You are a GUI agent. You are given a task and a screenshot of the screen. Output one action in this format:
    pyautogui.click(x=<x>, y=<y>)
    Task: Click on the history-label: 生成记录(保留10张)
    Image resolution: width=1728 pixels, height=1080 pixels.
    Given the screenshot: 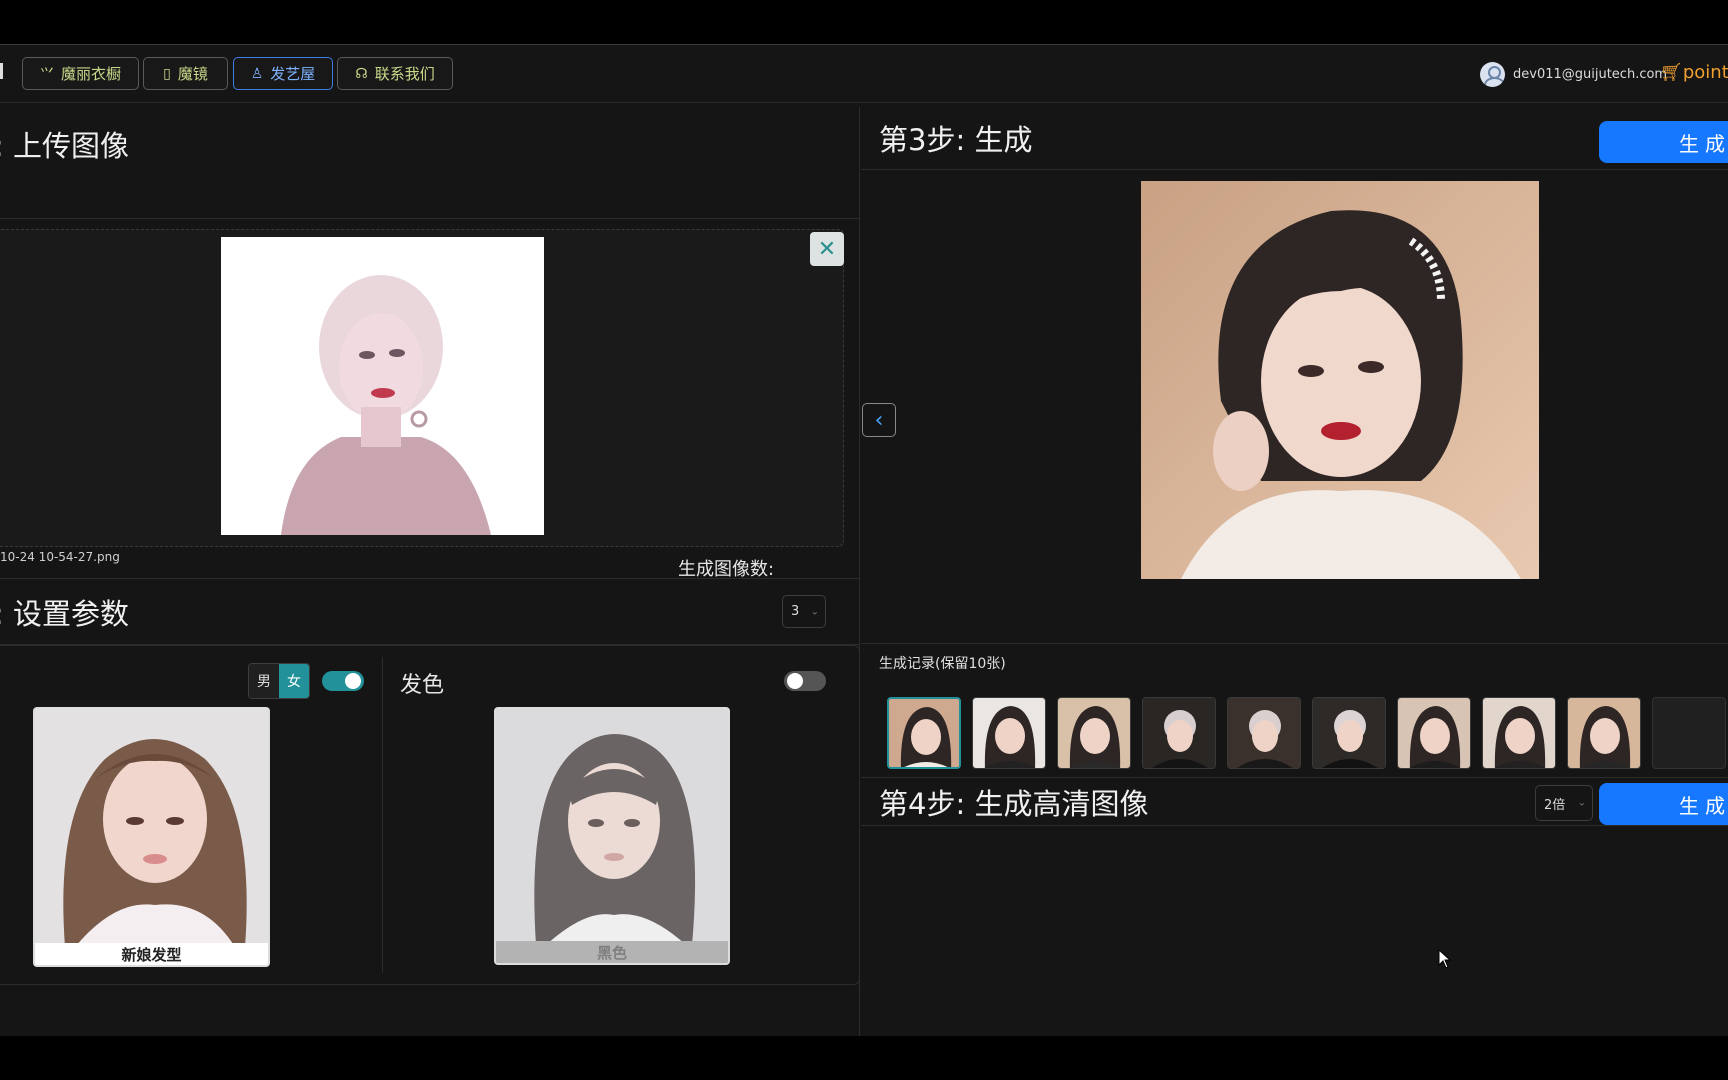 What is the action you would take?
    pyautogui.click(x=942, y=664)
    